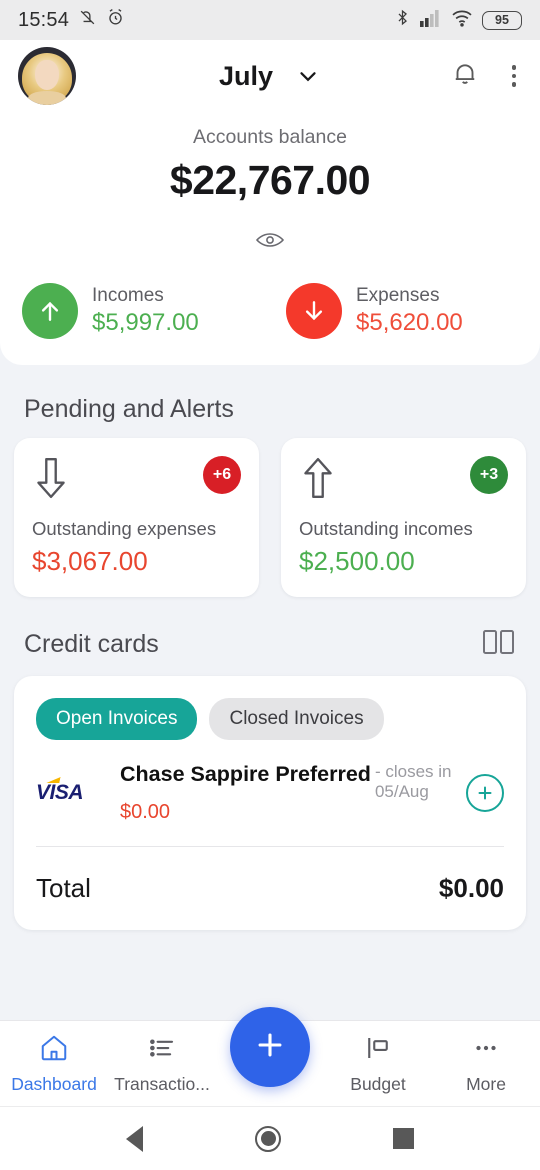  I want to click on total-row: Total $0.00, so click(270, 888).